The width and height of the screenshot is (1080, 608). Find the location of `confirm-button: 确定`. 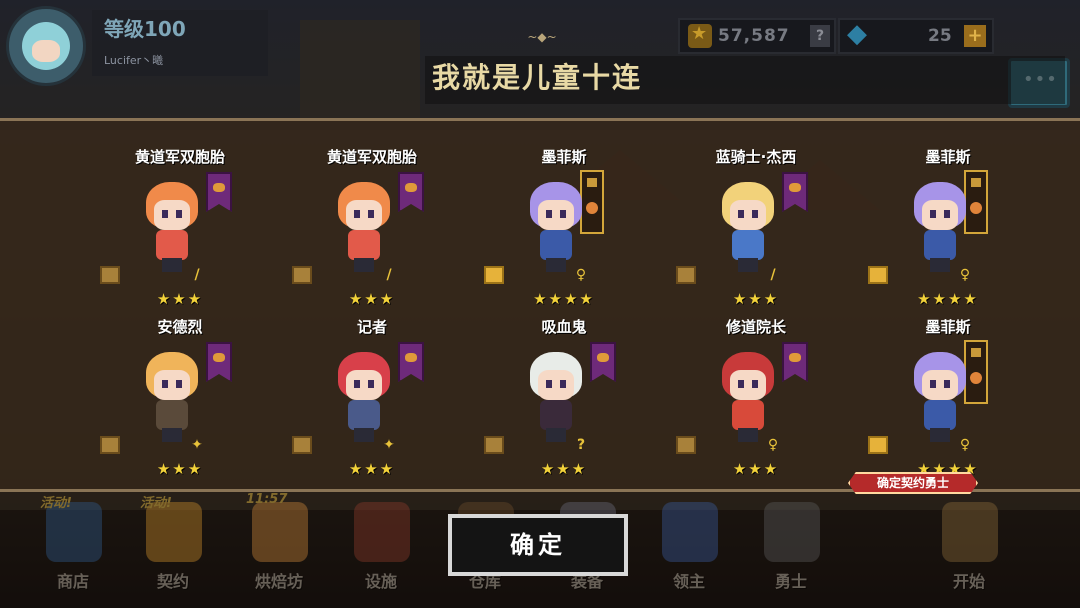

confirm-button: 确定 is located at coordinates (538, 545).